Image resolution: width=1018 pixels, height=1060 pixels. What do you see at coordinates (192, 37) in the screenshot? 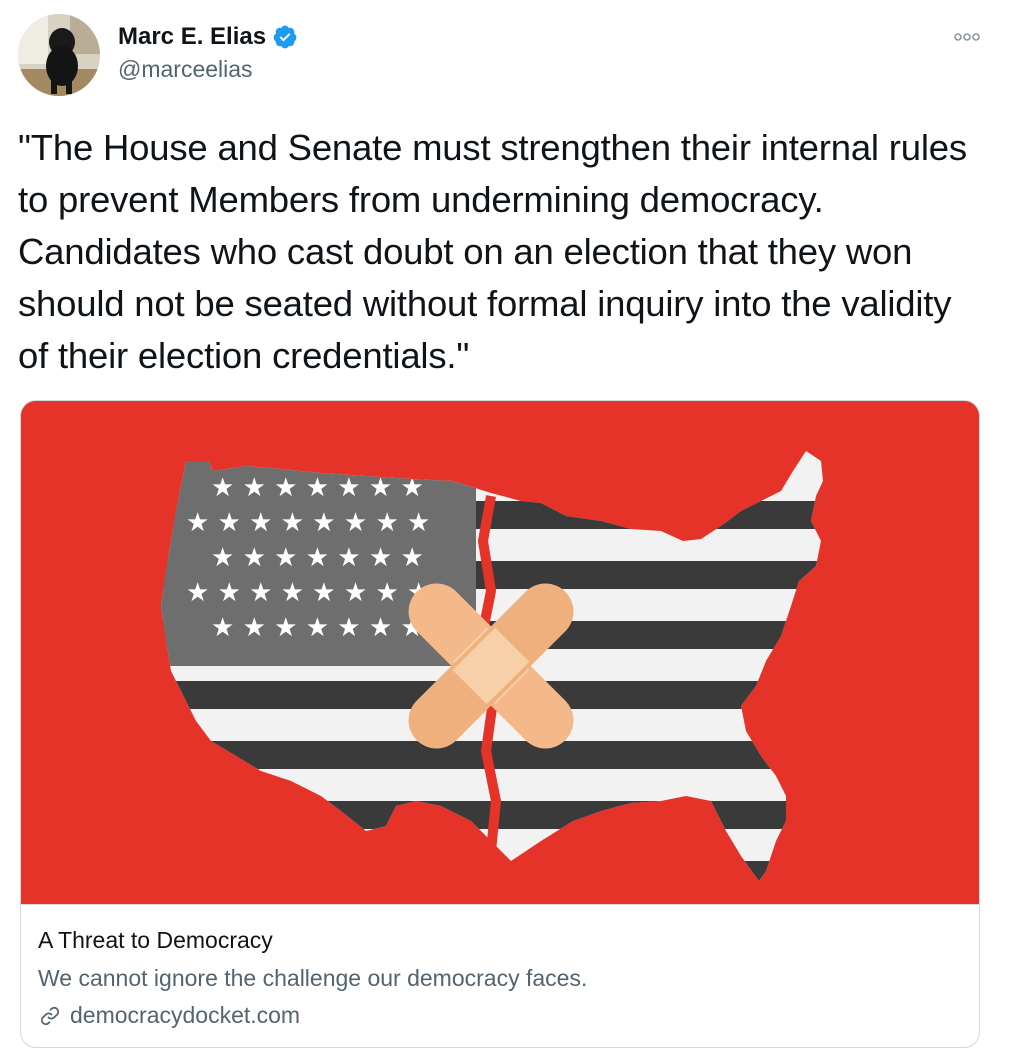
I see `author-name: Marc E. Elias` at bounding box center [192, 37].